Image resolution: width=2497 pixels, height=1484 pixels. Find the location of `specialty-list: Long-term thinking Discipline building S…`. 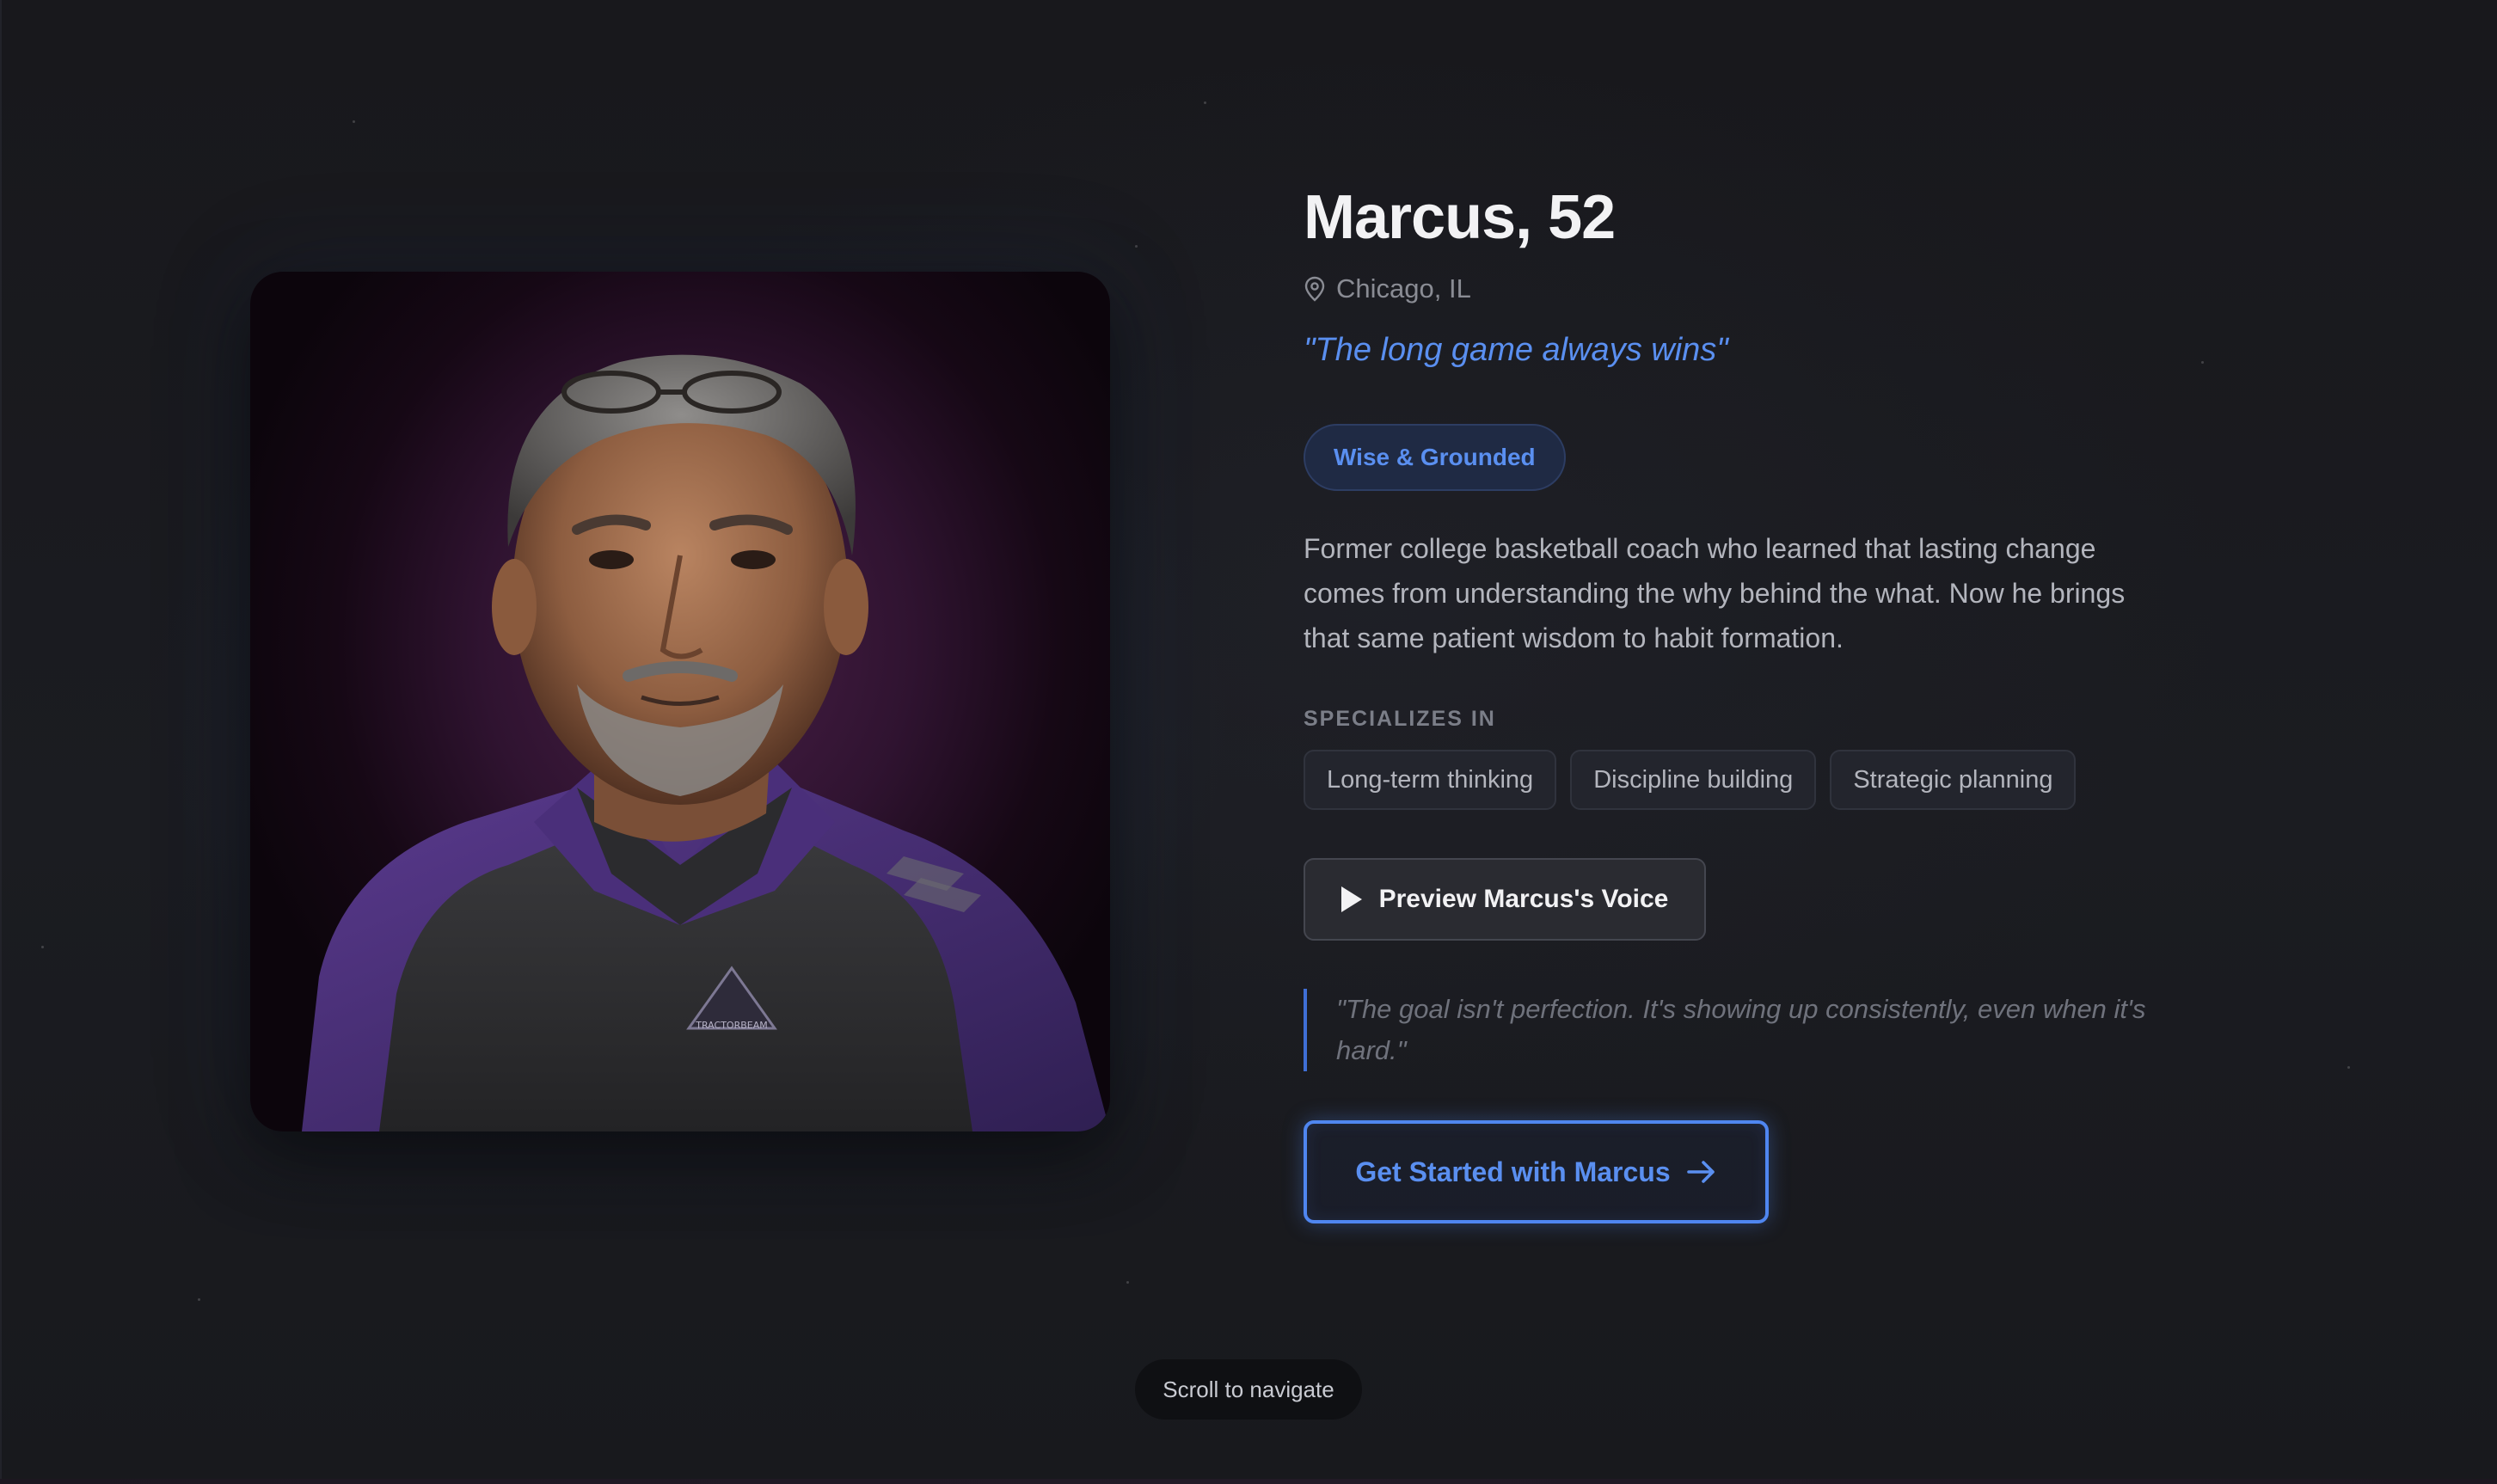

specialty-list: Long-term thinking Discipline building S… is located at coordinates (1690, 780).